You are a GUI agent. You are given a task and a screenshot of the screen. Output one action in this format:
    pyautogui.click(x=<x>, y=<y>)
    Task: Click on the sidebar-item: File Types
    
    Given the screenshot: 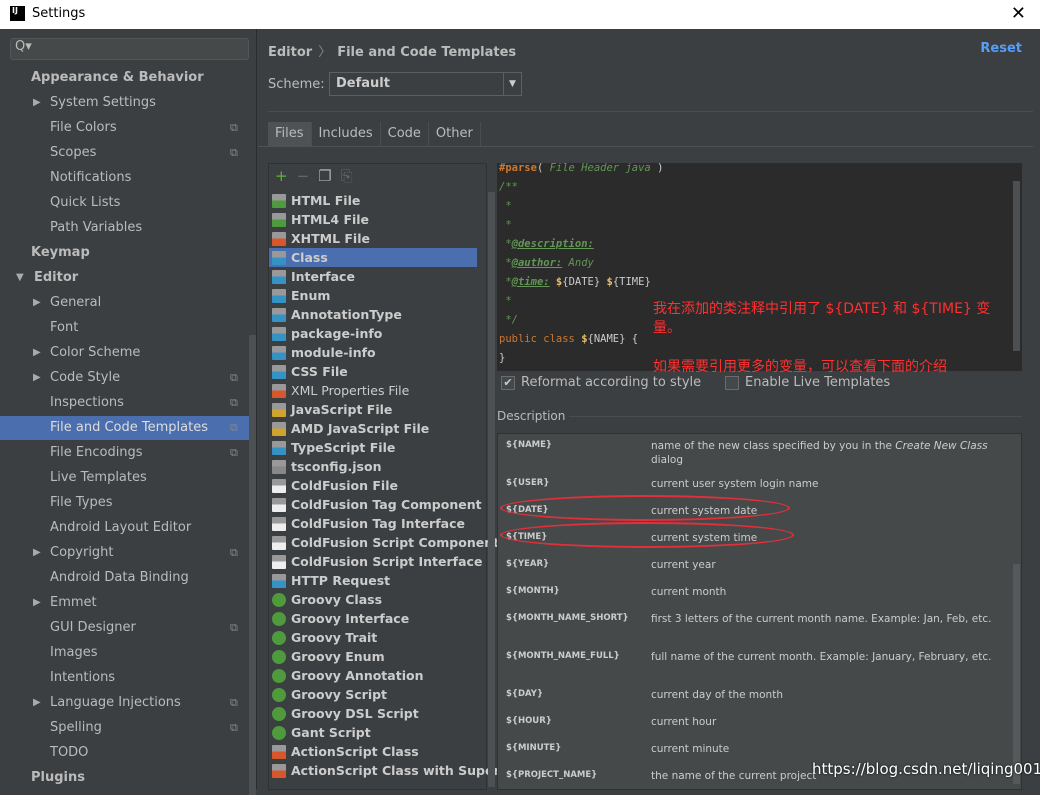 What is the action you would take?
    pyautogui.click(x=125, y=503)
    